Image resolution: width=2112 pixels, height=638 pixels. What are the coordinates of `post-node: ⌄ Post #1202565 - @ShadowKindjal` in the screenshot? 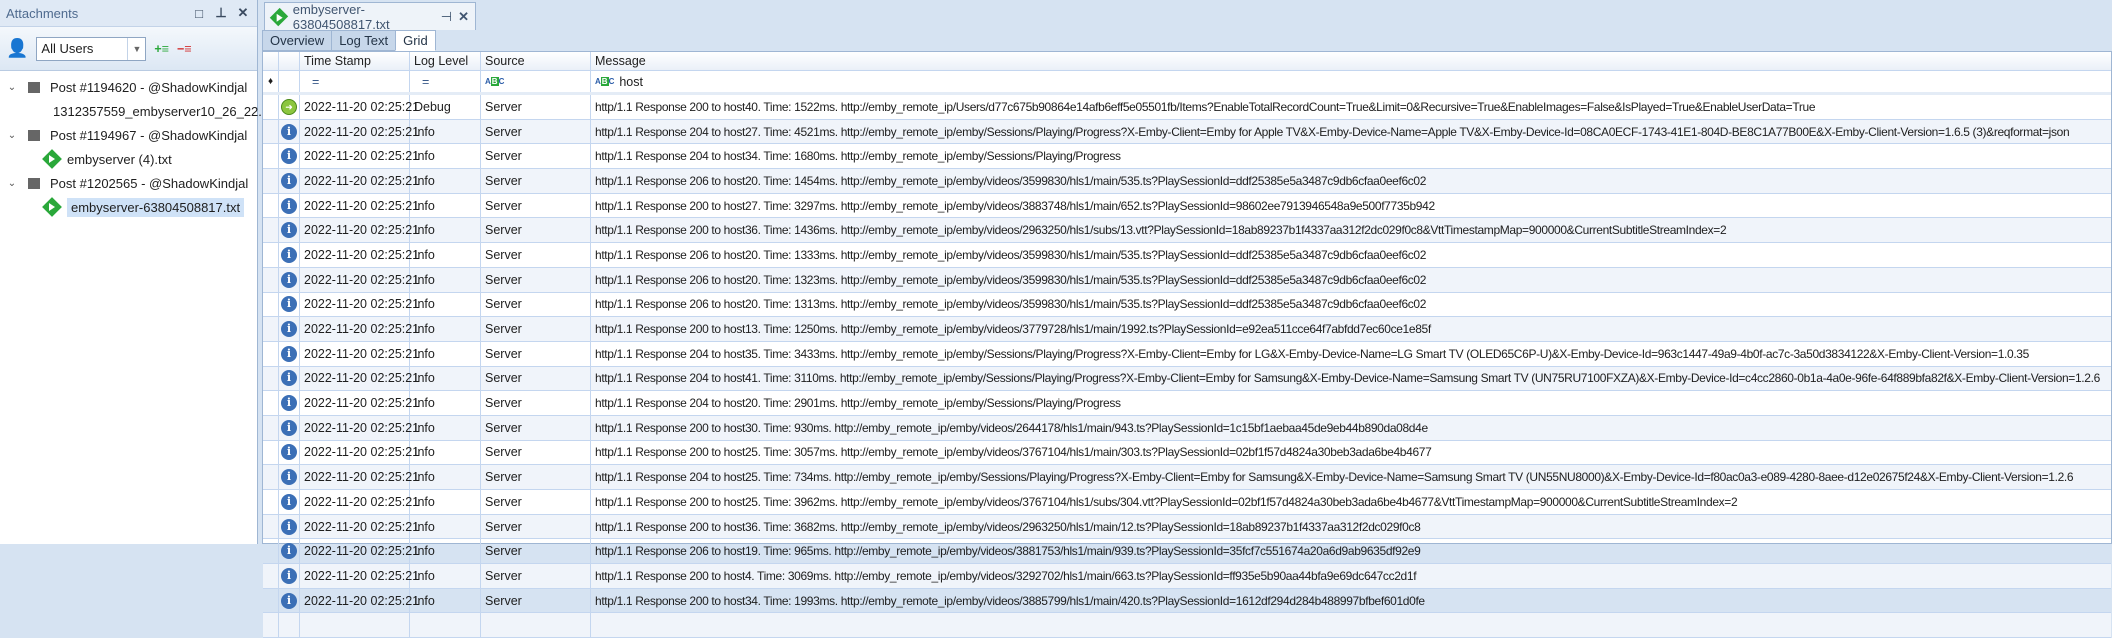 It's located at (128, 183).